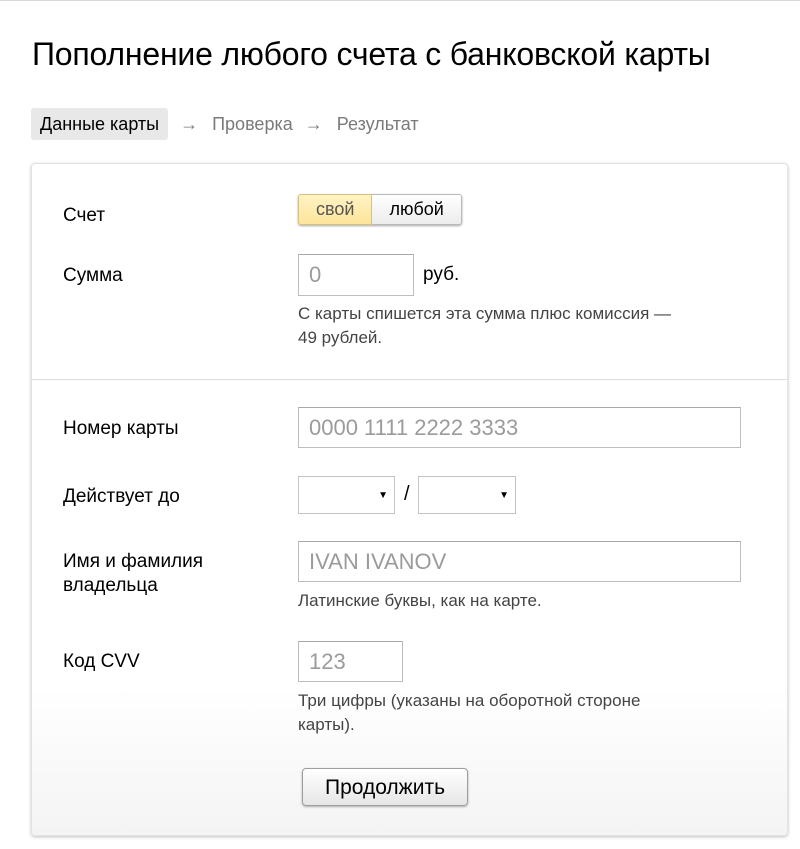 Image resolution: width=800 pixels, height=849 pixels. Describe the element at coordinates (378, 561) in the screenshot. I see `holder-name-placeholder: IVAN IVANOV` at that location.